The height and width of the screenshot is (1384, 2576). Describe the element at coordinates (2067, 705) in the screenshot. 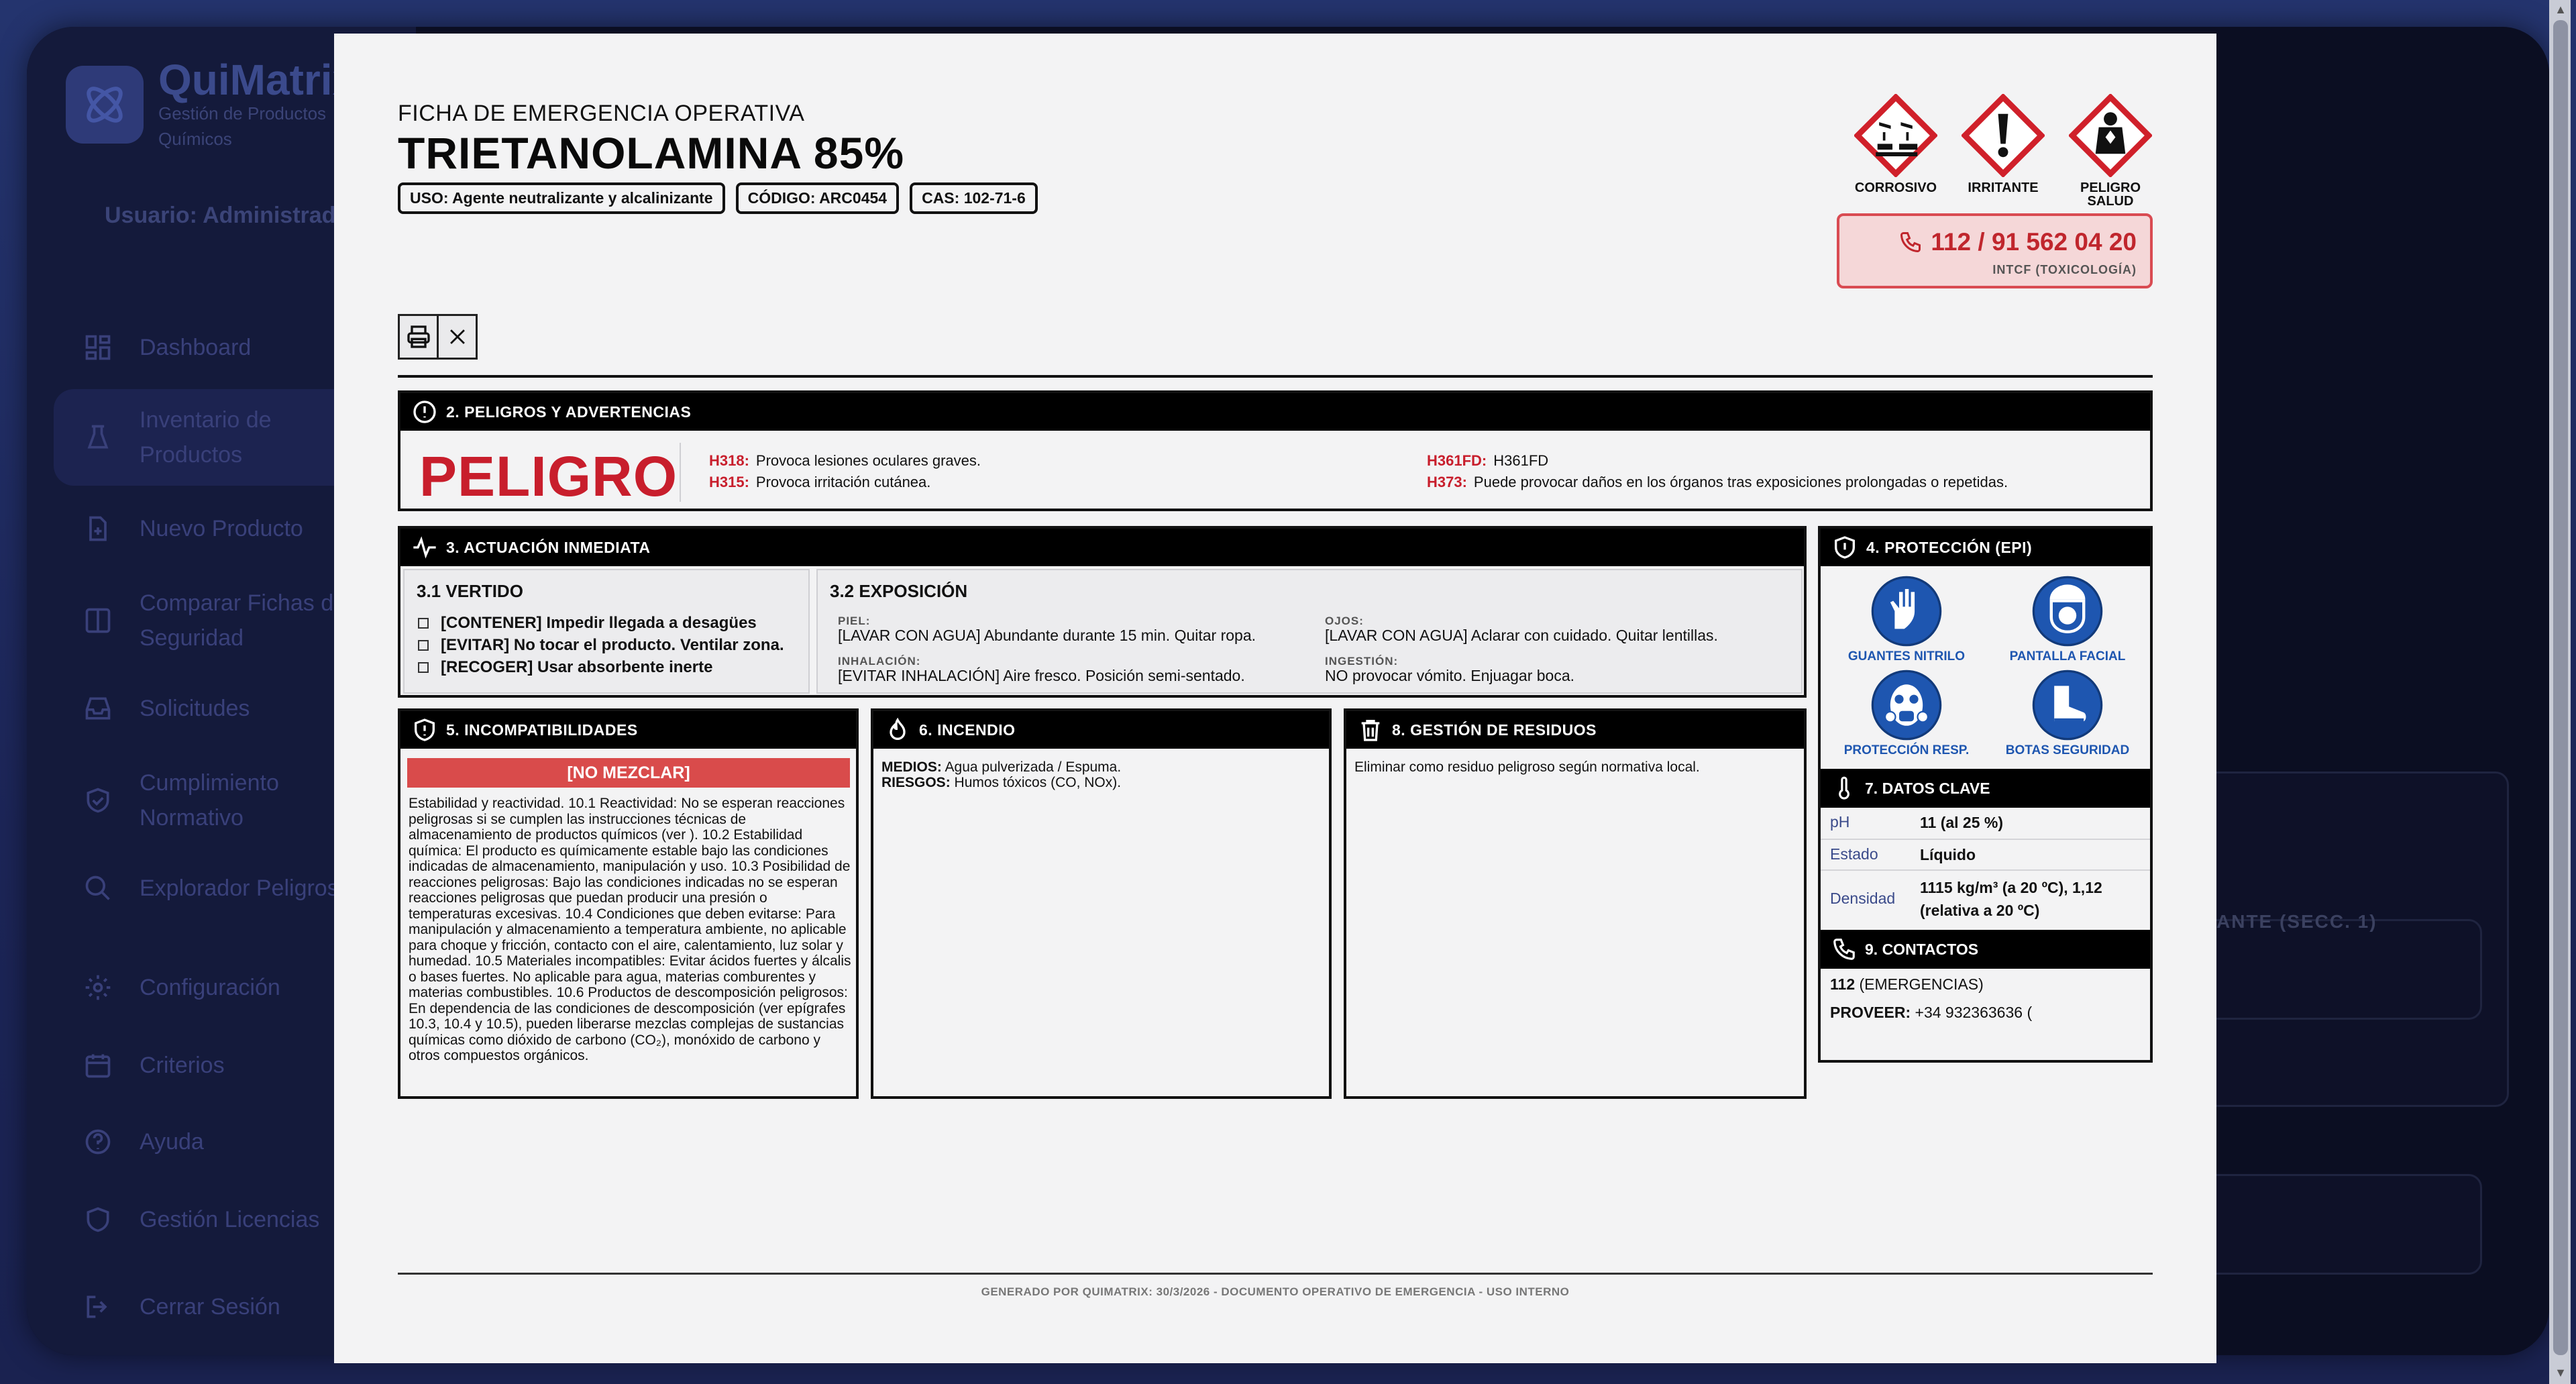

I see `boots-icon` at that location.